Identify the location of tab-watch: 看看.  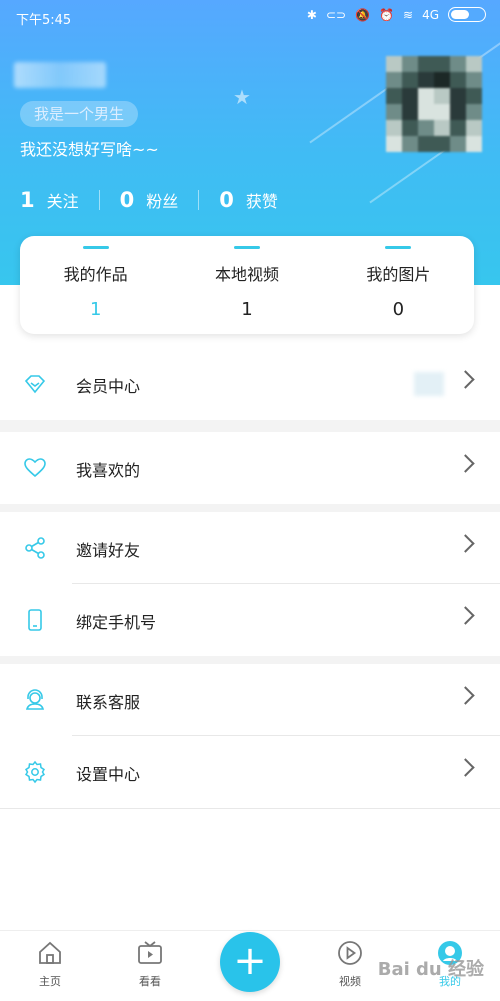
(150, 964).